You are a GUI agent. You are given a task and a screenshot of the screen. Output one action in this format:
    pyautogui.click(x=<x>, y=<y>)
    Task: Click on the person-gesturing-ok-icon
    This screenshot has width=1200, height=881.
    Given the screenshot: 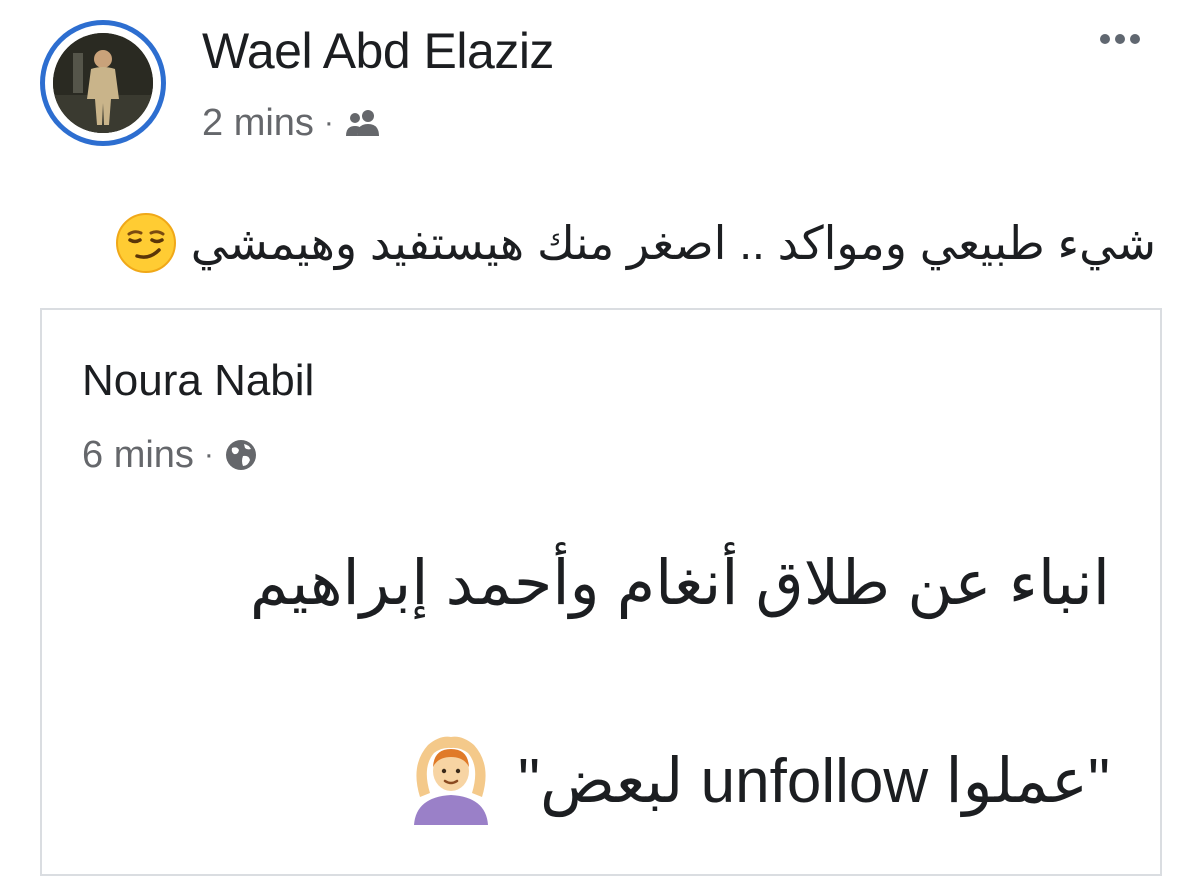 What is the action you would take?
    pyautogui.click(x=451, y=780)
    